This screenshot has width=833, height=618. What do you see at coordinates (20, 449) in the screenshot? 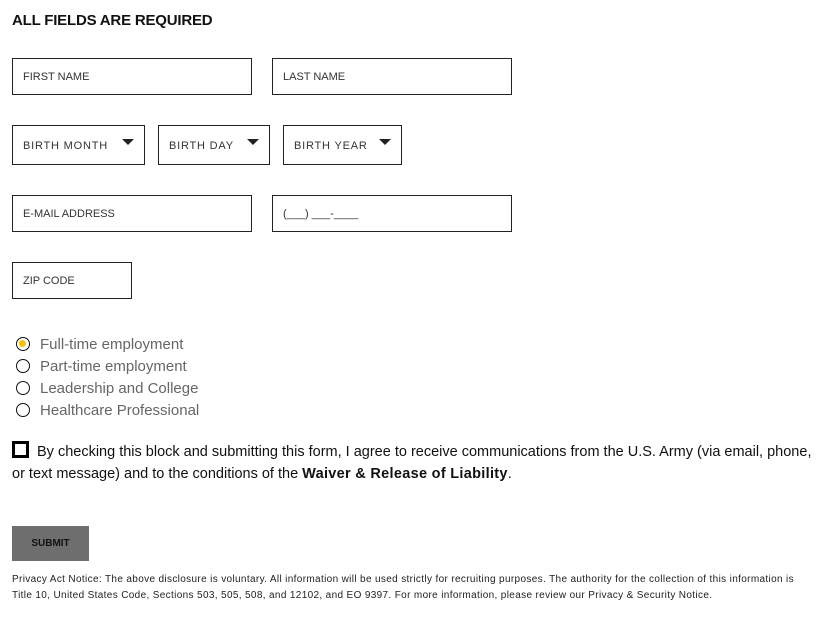
I see `consent-checkbox` at bounding box center [20, 449].